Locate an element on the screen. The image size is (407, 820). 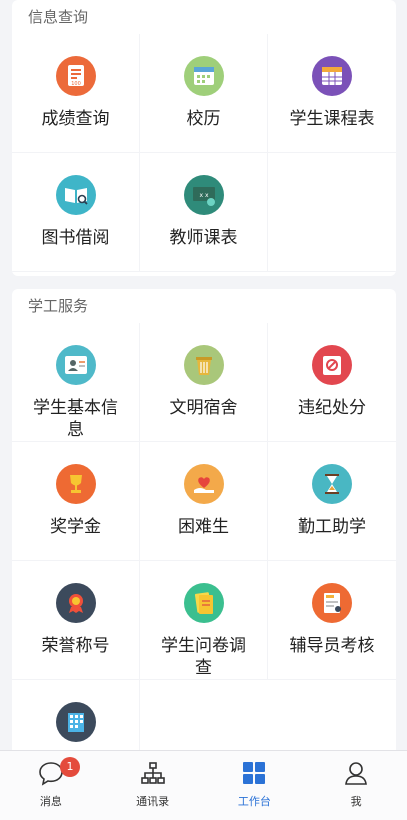
score-report-icon: 100 is located at coordinates (75, 76).